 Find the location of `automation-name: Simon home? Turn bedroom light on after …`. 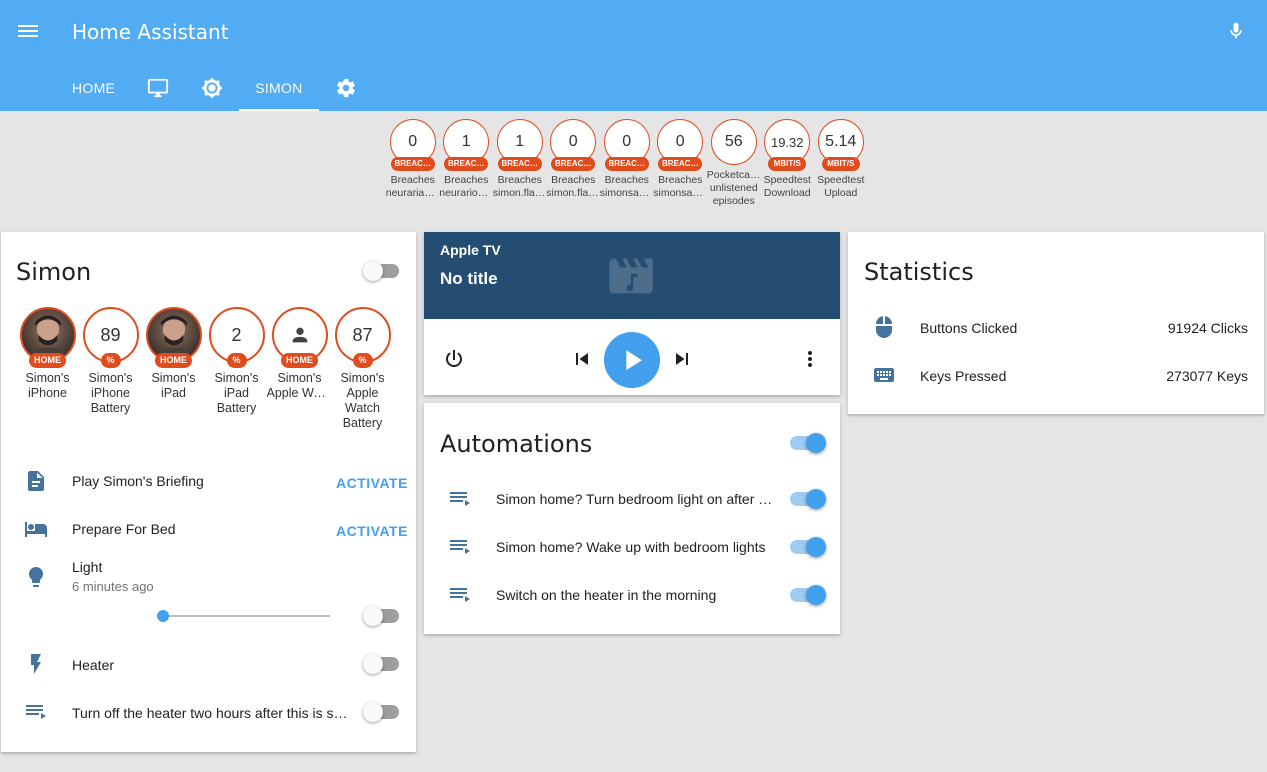

automation-name: Simon home? Turn bedroom light on after … is located at coordinates (634, 499).